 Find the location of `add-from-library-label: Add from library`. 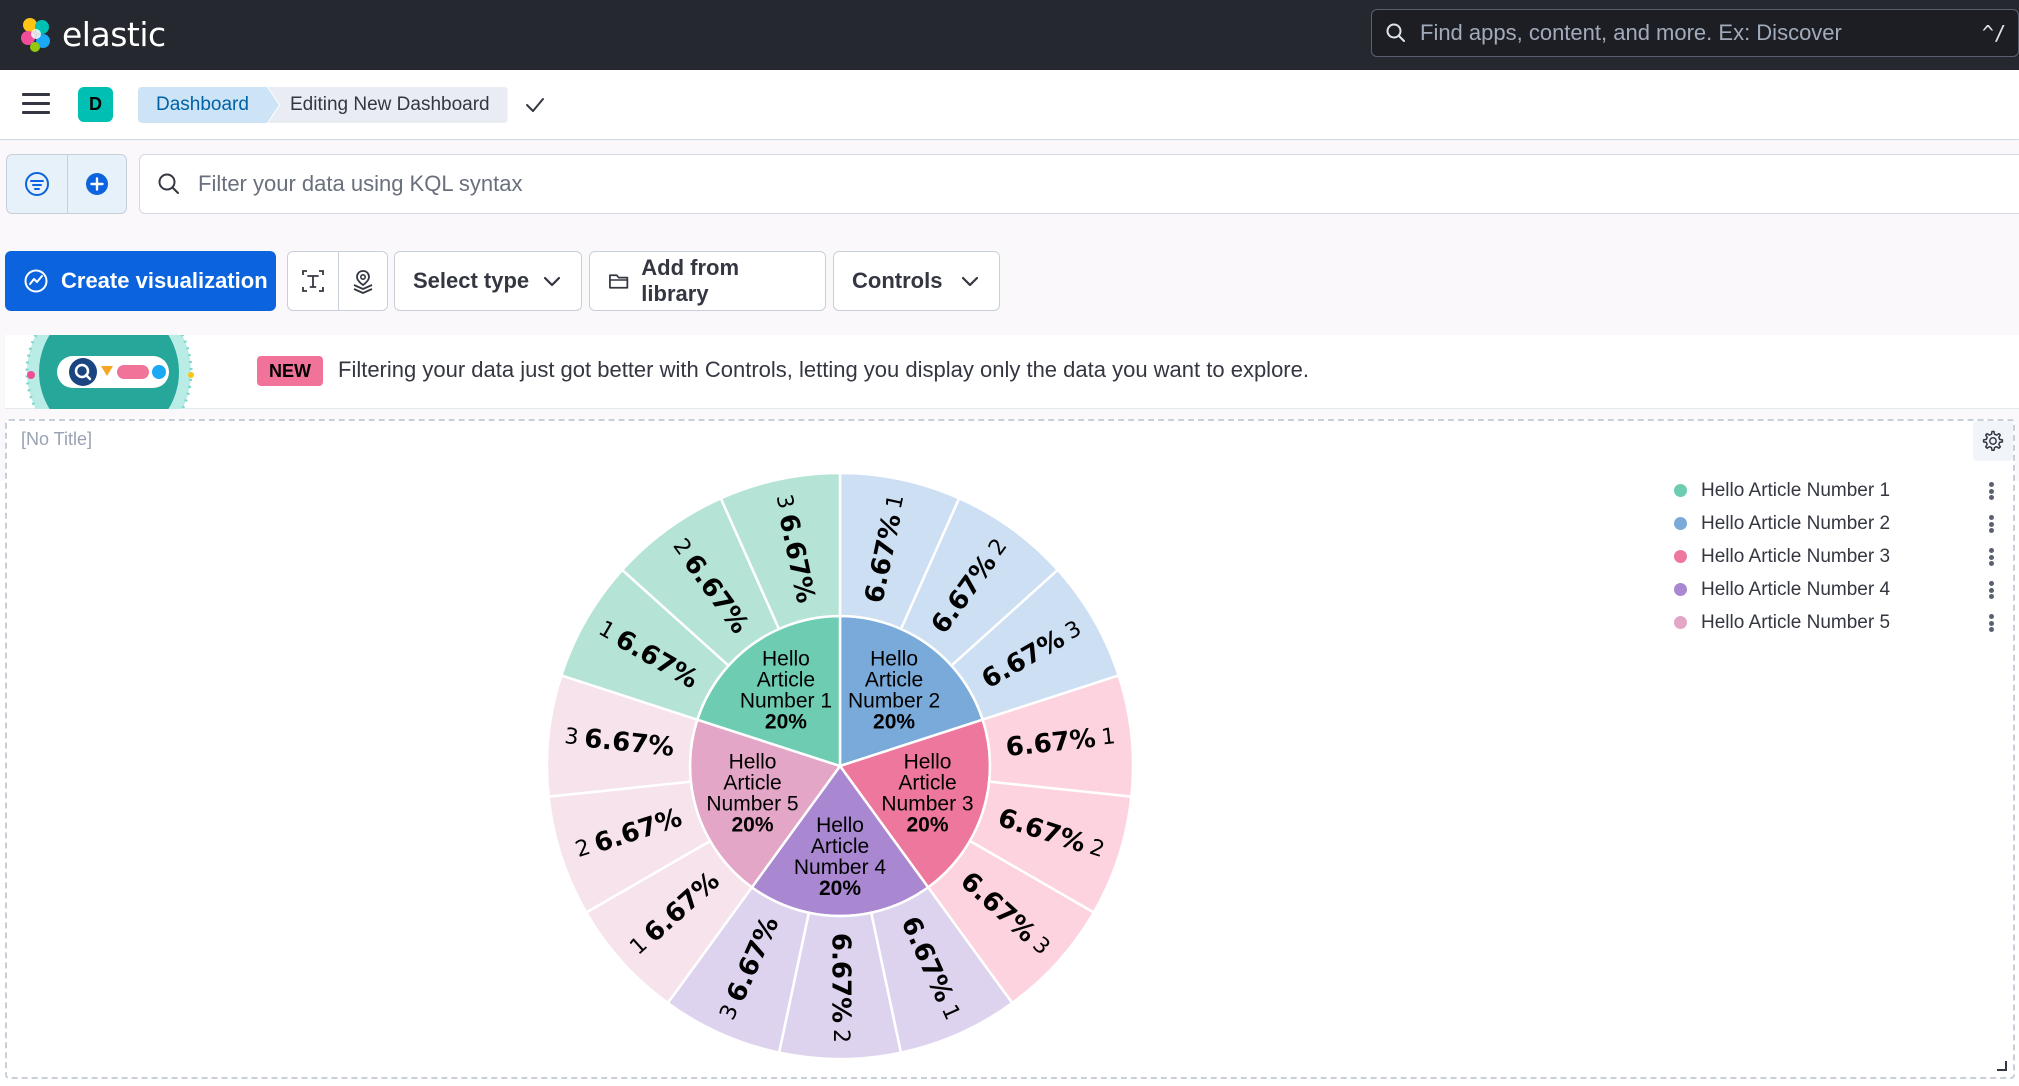

add-from-library-label: Add from library is located at coordinates (690, 280).